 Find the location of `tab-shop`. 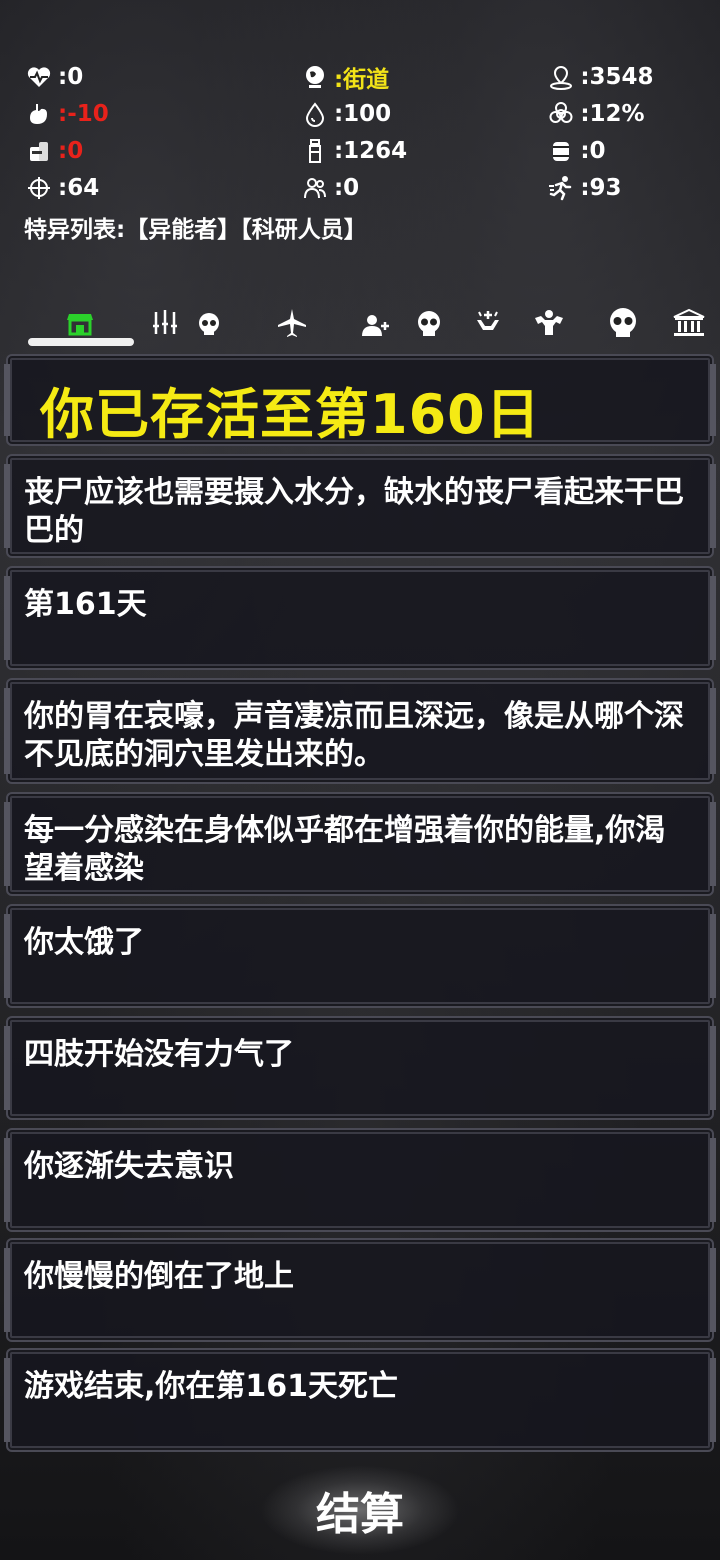

tab-shop is located at coordinates (80, 323).